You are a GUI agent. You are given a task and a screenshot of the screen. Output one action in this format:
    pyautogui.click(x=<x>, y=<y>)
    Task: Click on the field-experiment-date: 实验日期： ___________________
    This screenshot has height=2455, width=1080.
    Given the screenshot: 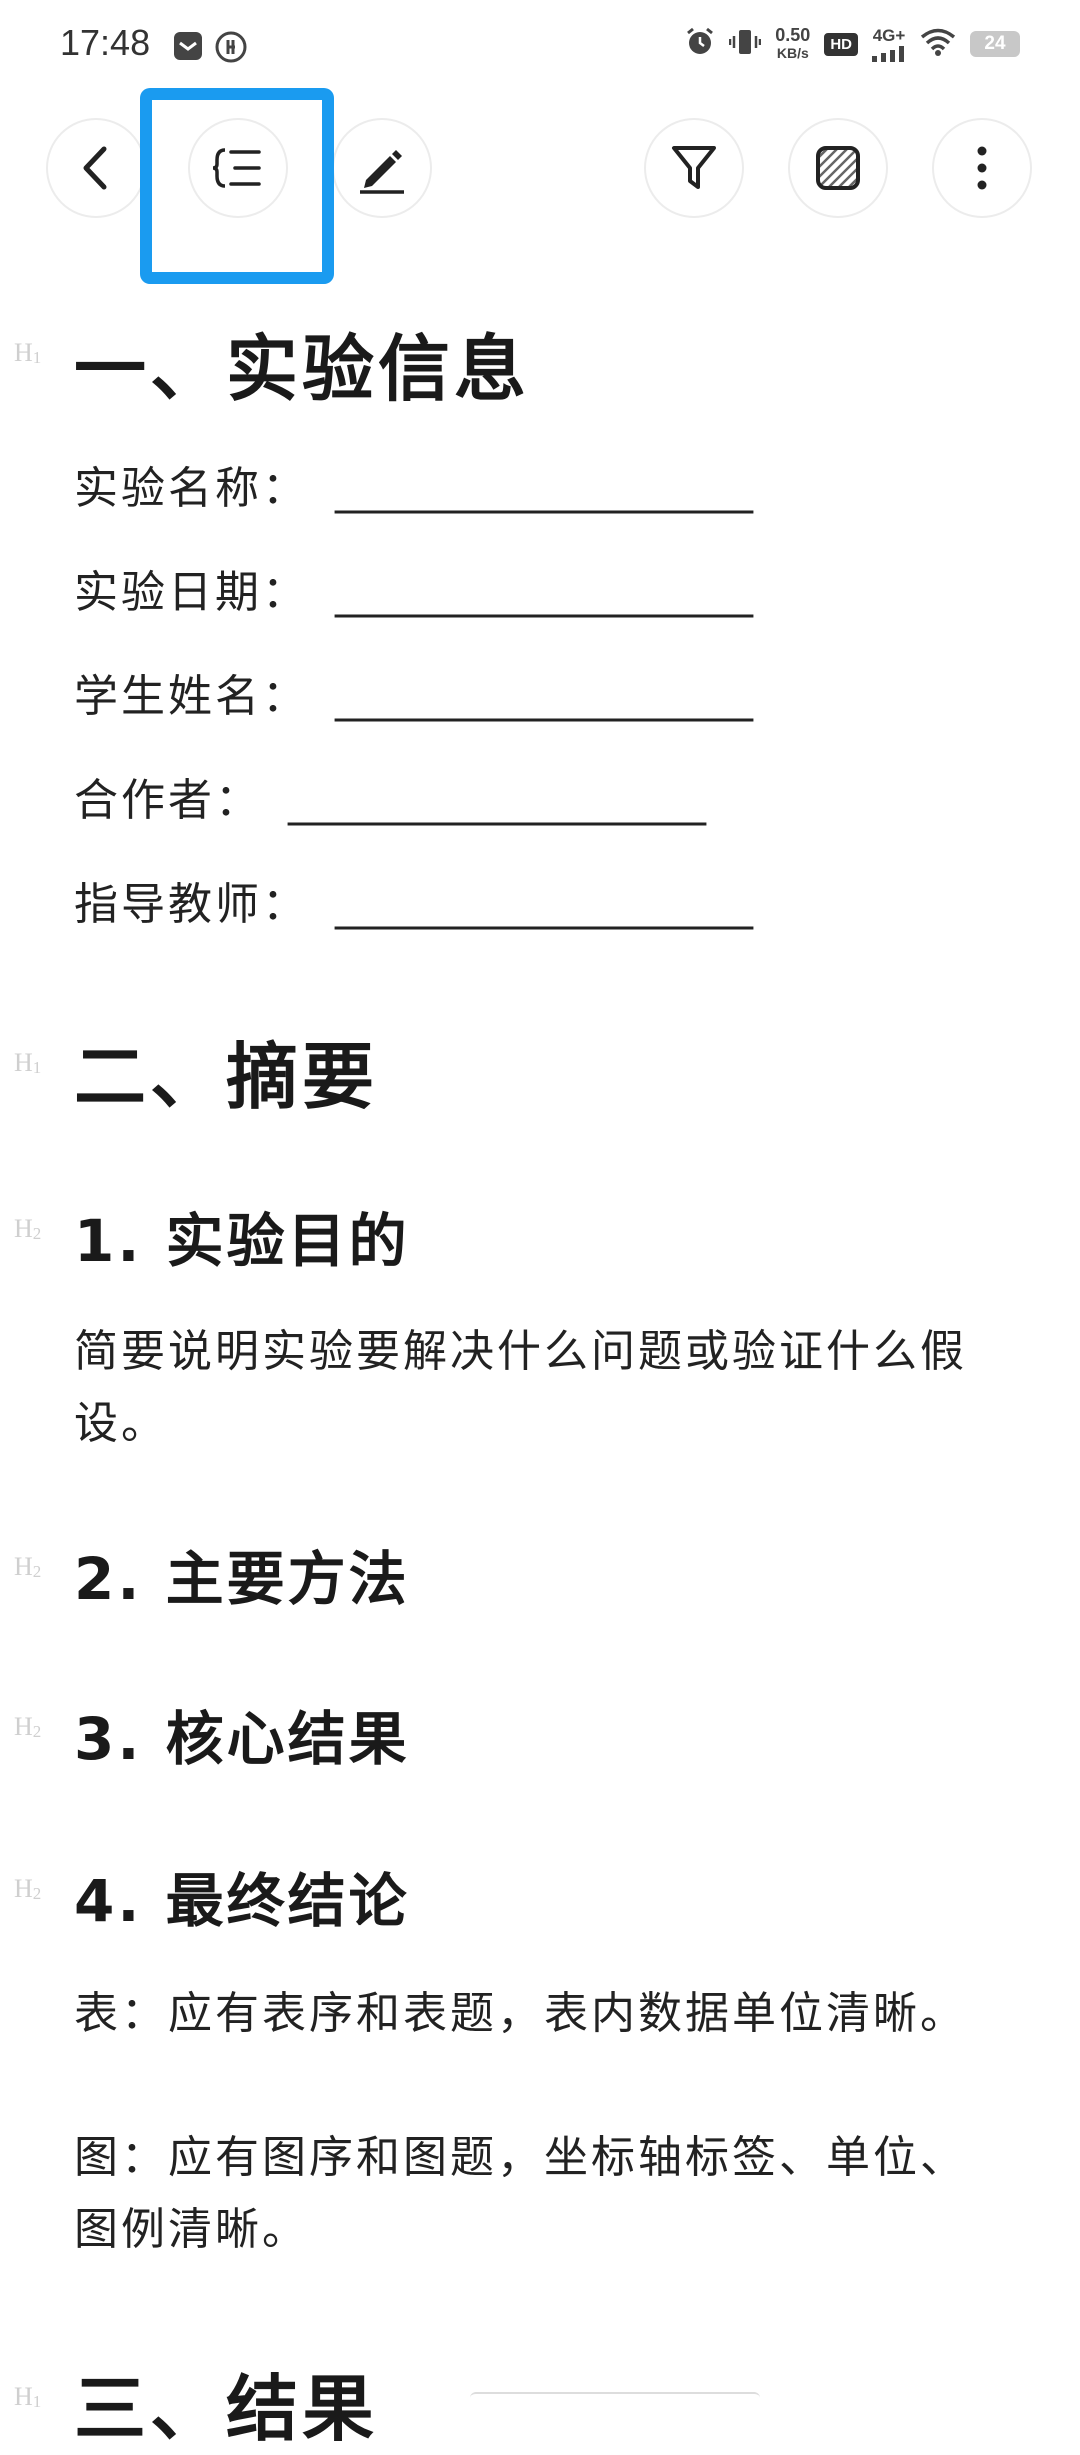 What is the action you would take?
    pyautogui.click(x=413, y=588)
    